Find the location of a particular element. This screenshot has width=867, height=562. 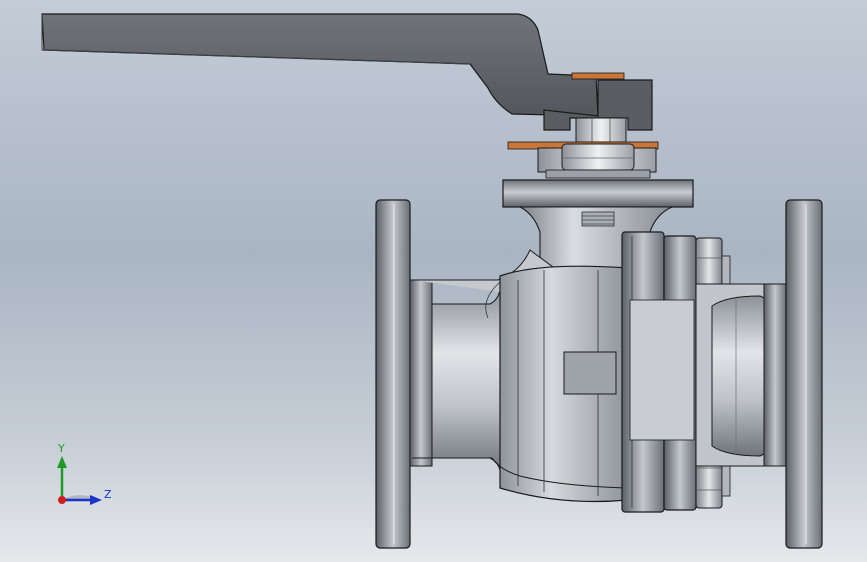

right-end-flange is located at coordinates (793, 374).